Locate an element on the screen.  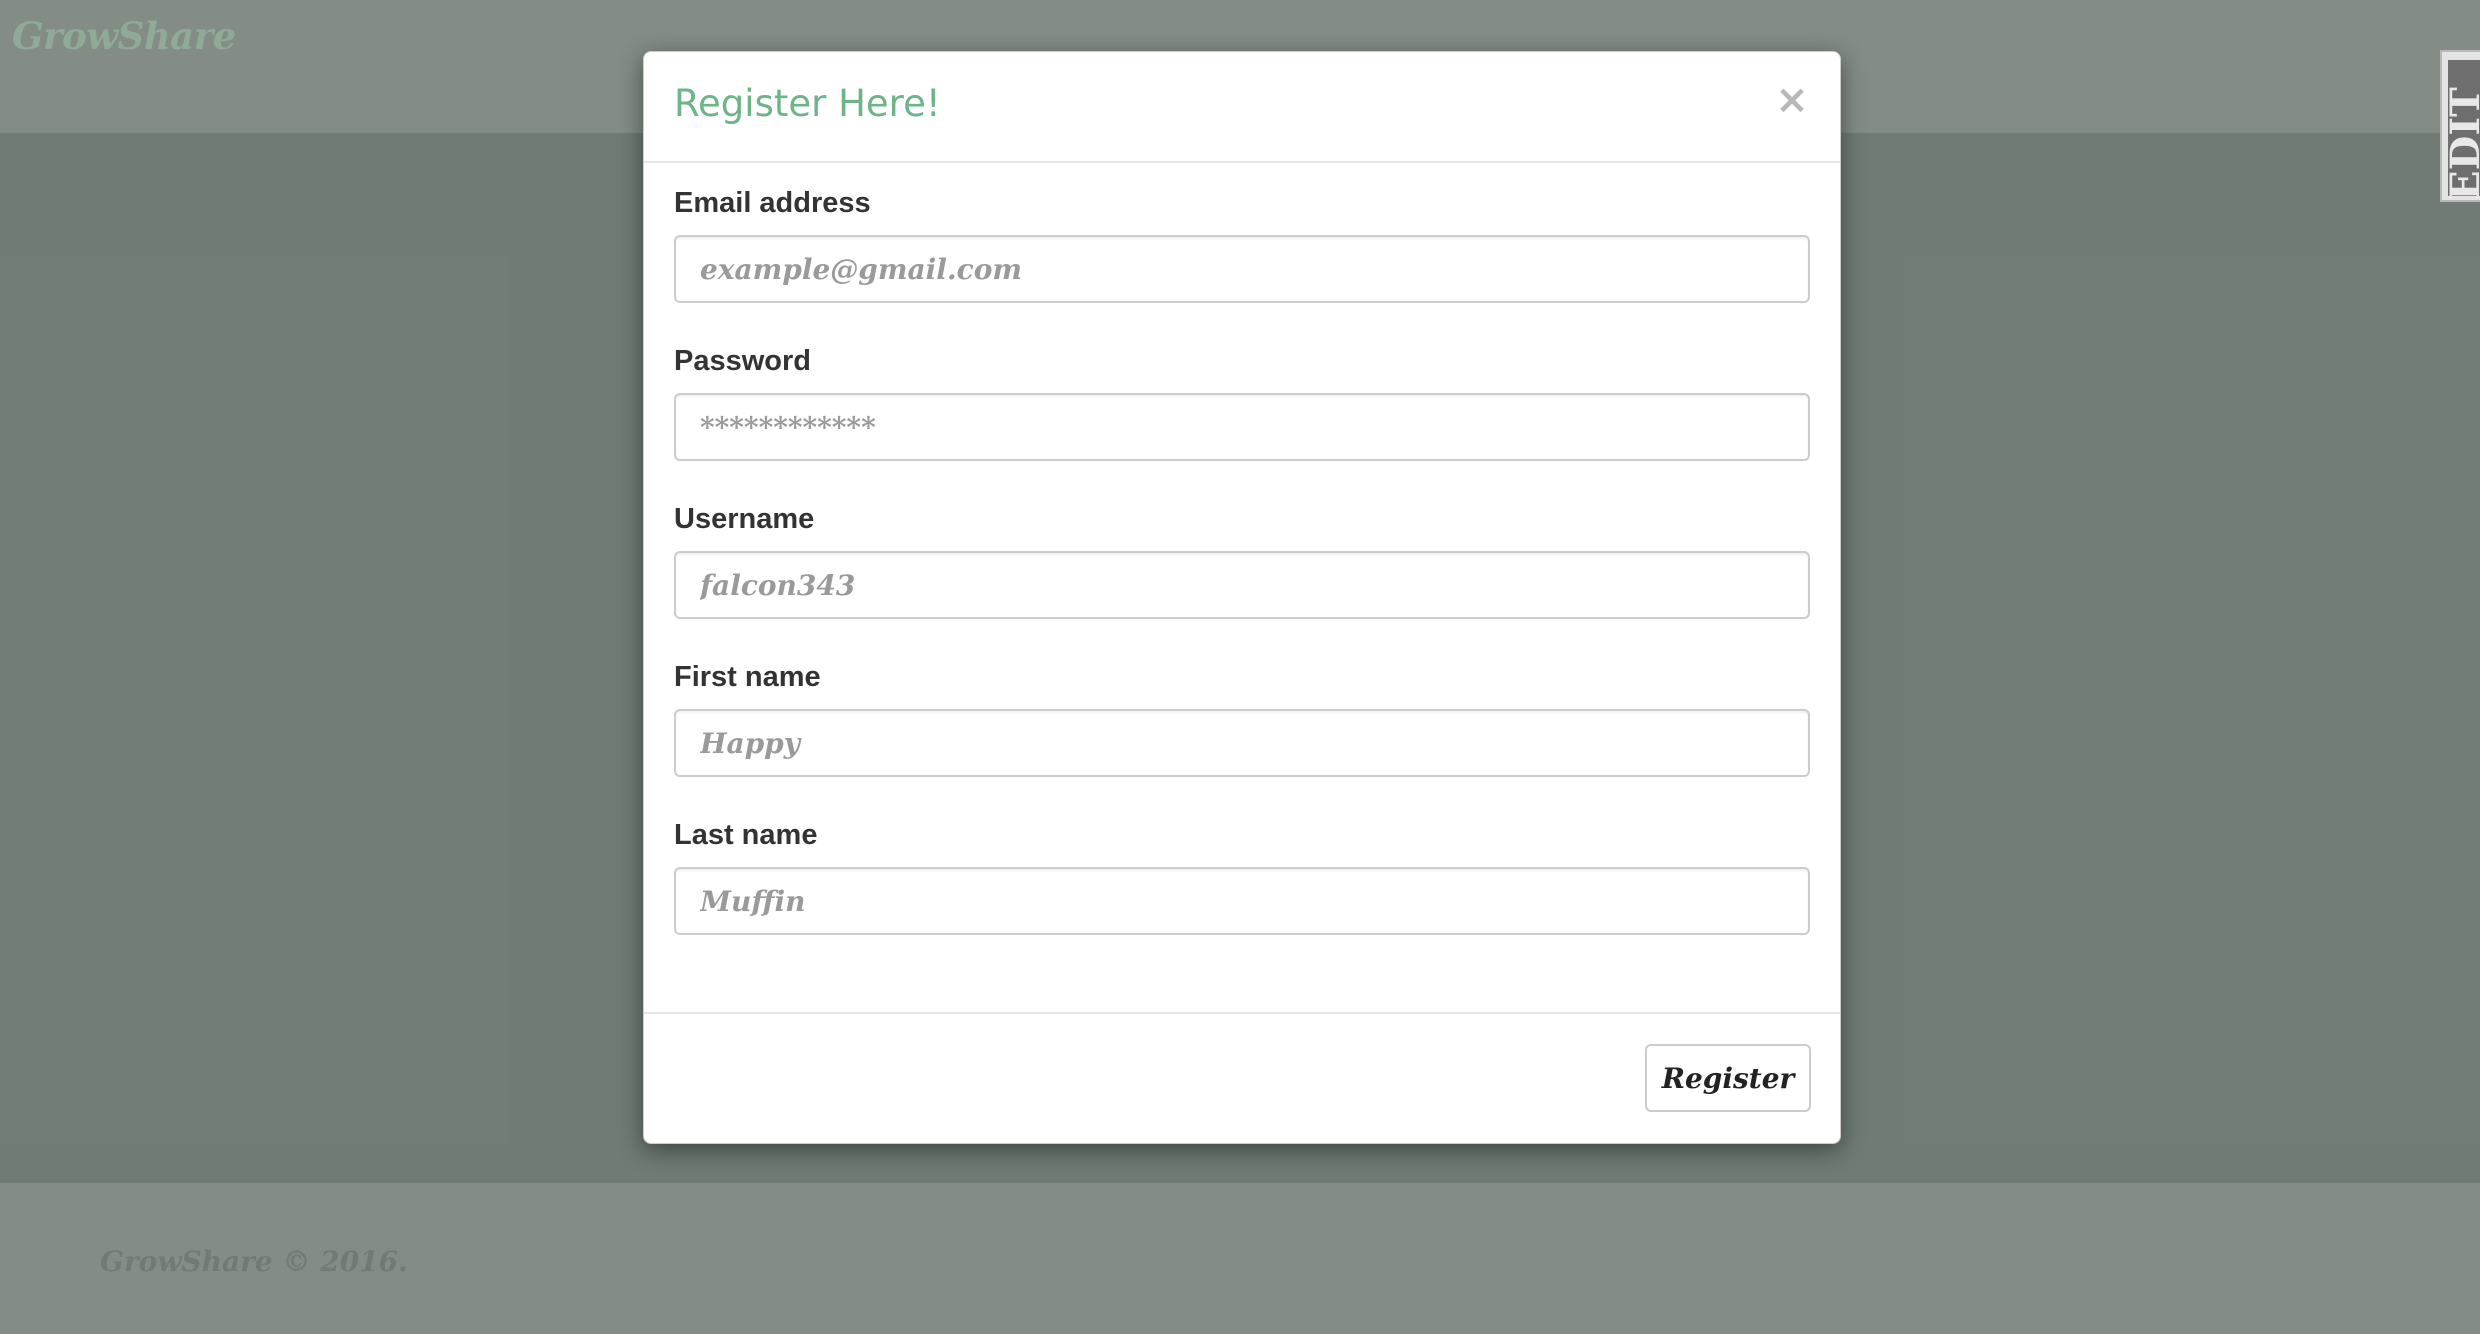
username-field-group: Username is located at coordinates (1242, 558).